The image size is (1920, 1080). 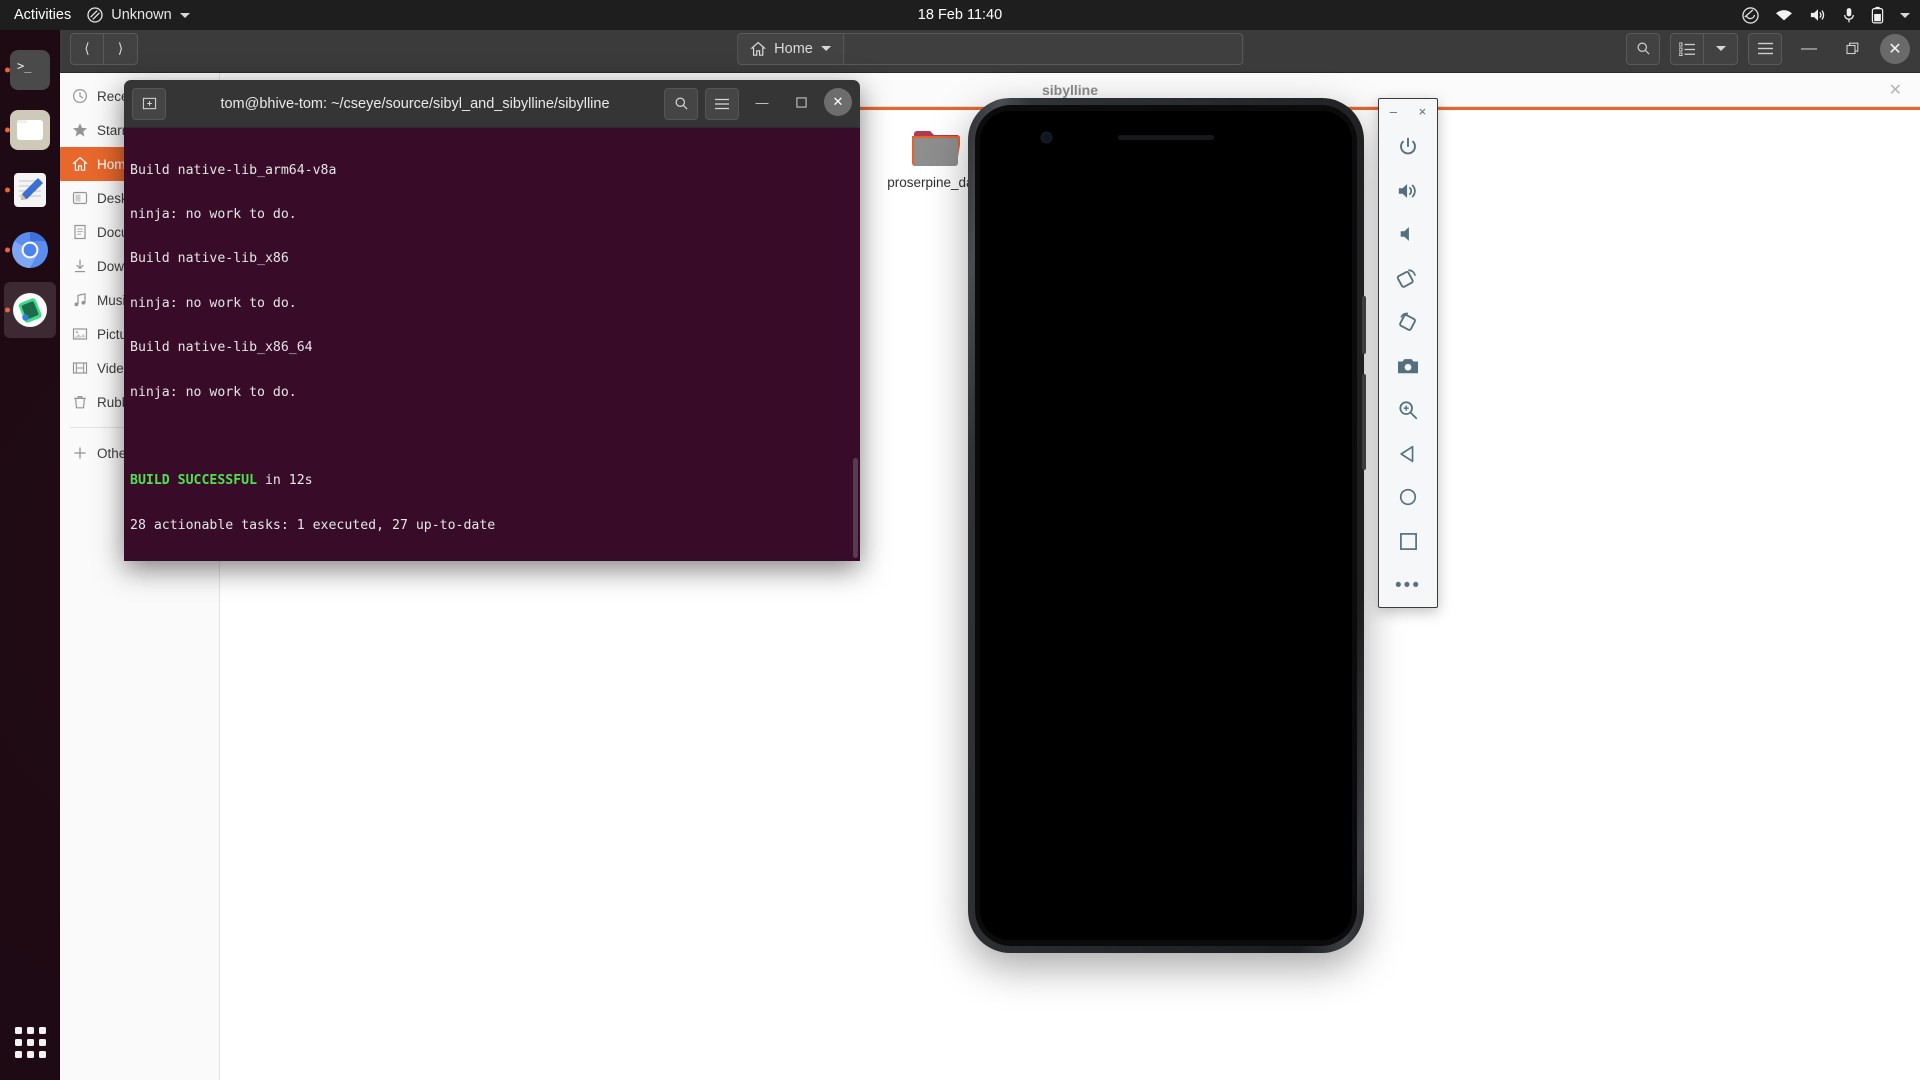 I want to click on record-indicator-icon, so click(x=1750, y=15).